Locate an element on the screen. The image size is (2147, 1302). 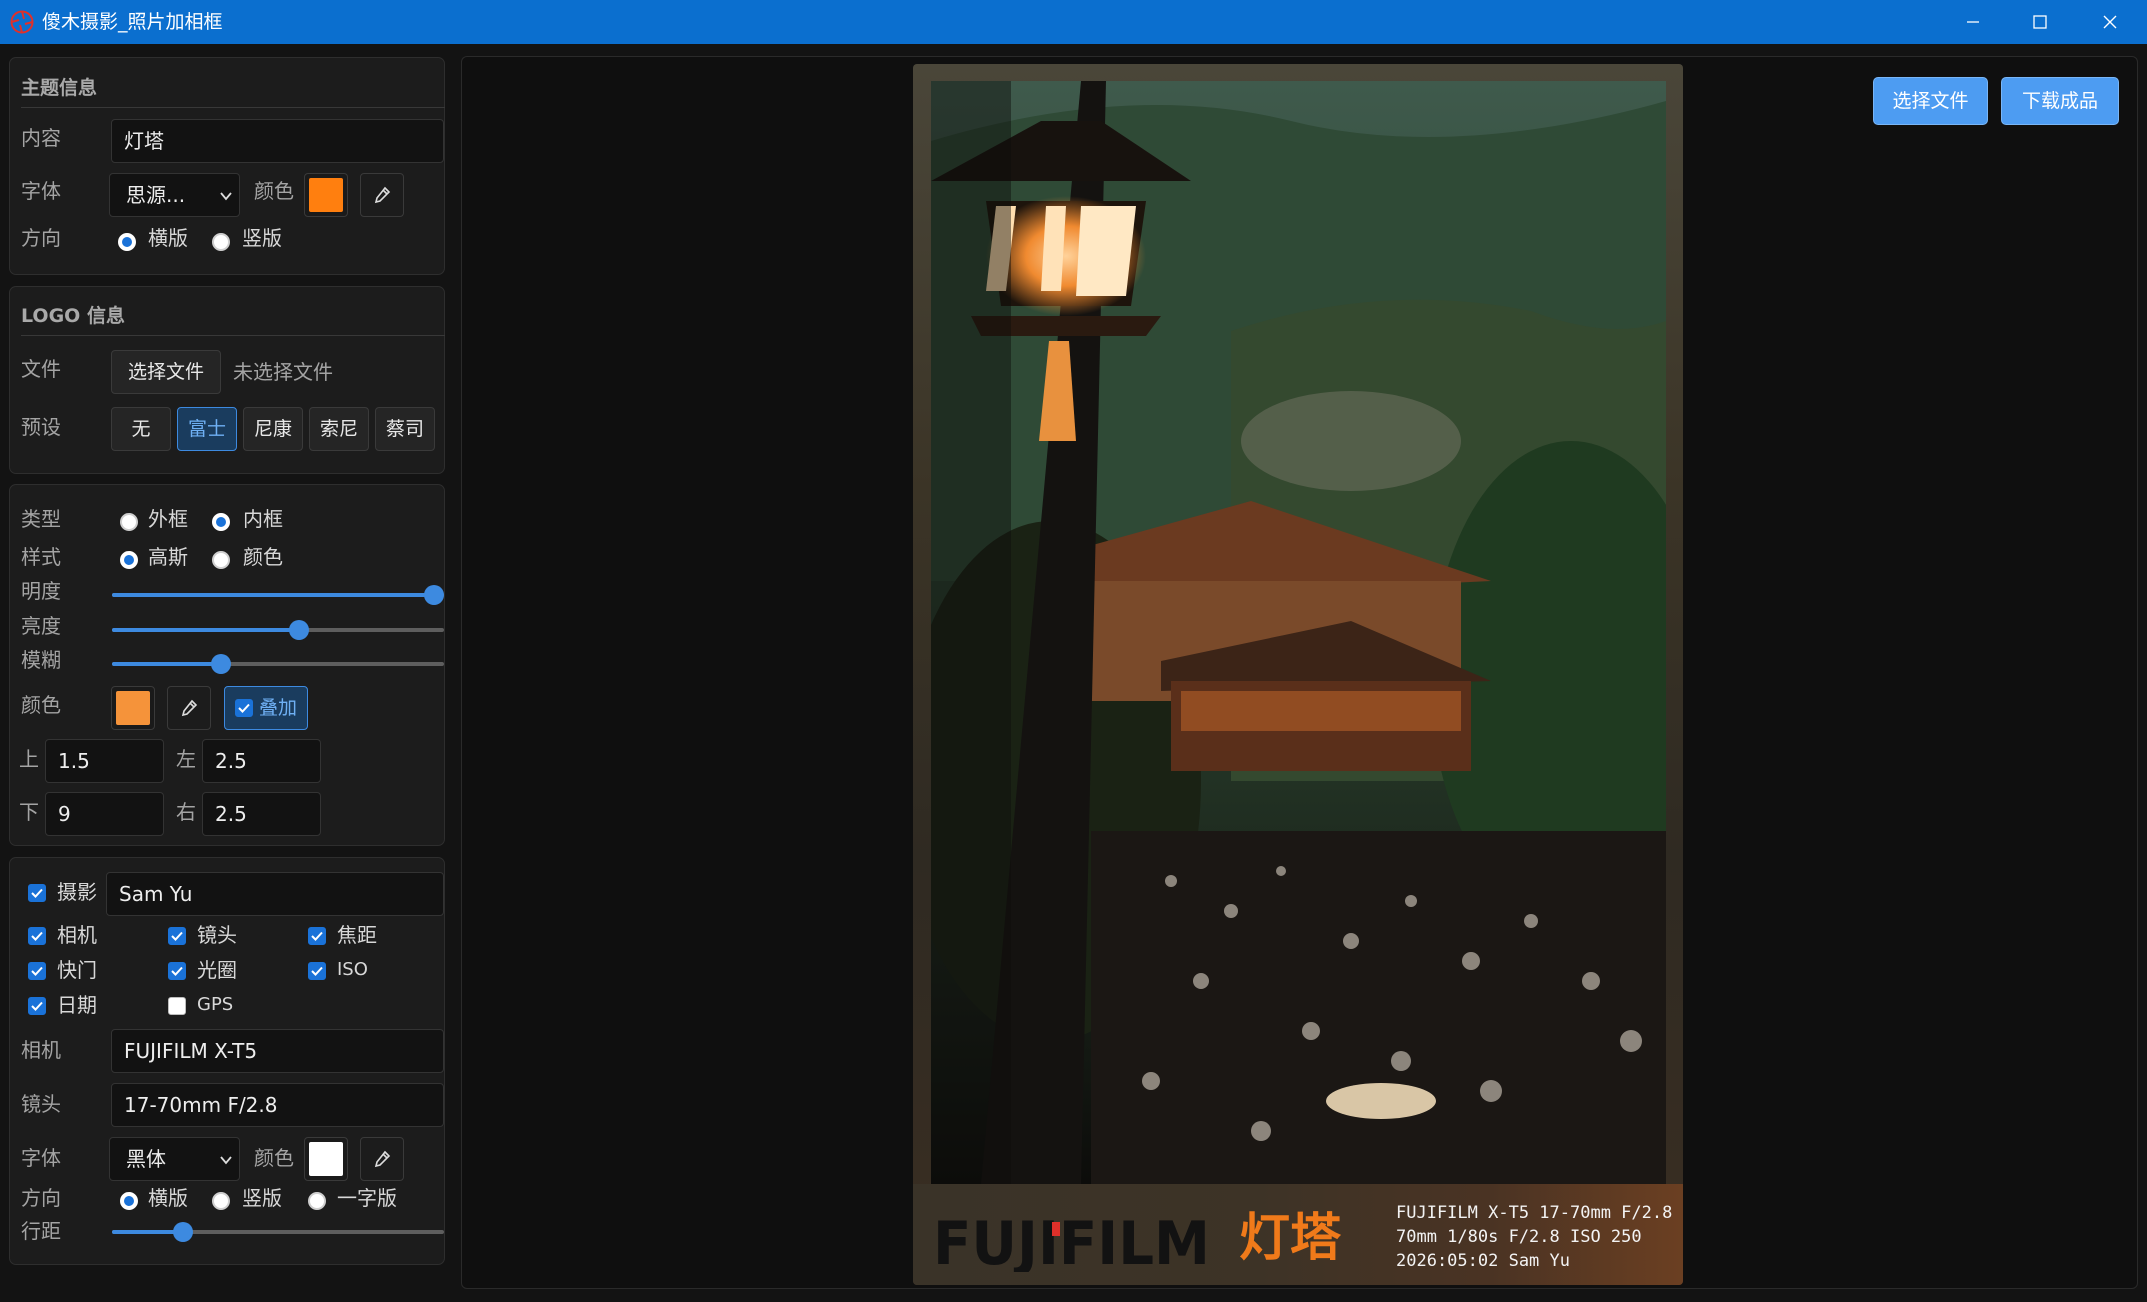
info-eyedropper-button is located at coordinates (382, 1159).